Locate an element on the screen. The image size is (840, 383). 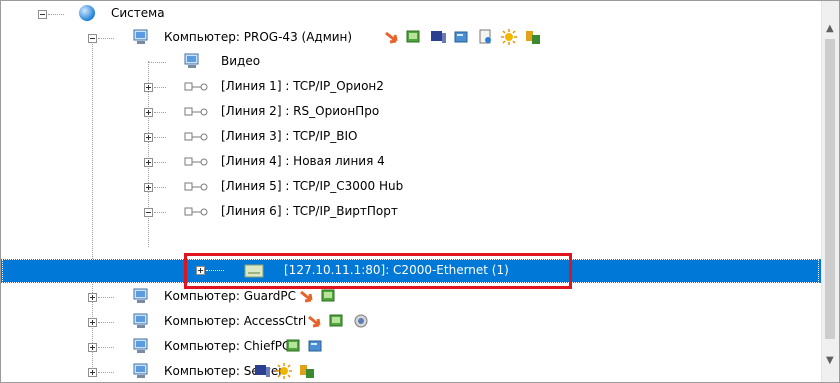
tree-node-video: Видео is located at coordinates (411, 62).